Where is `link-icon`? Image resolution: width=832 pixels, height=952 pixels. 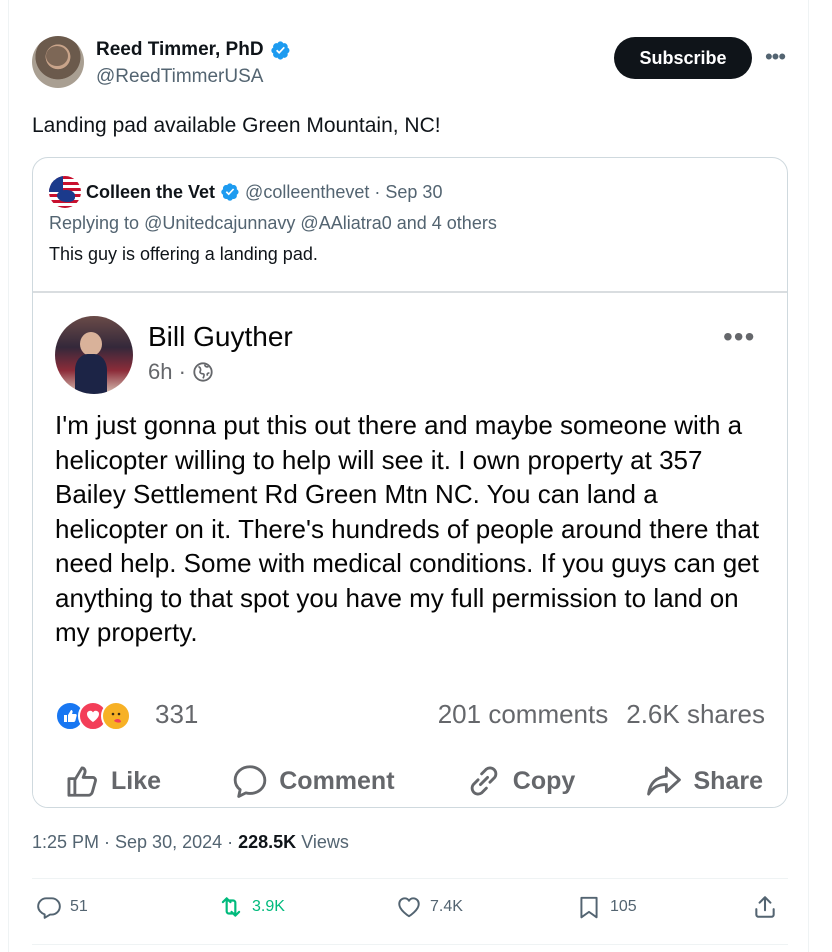 link-icon is located at coordinates (484, 781).